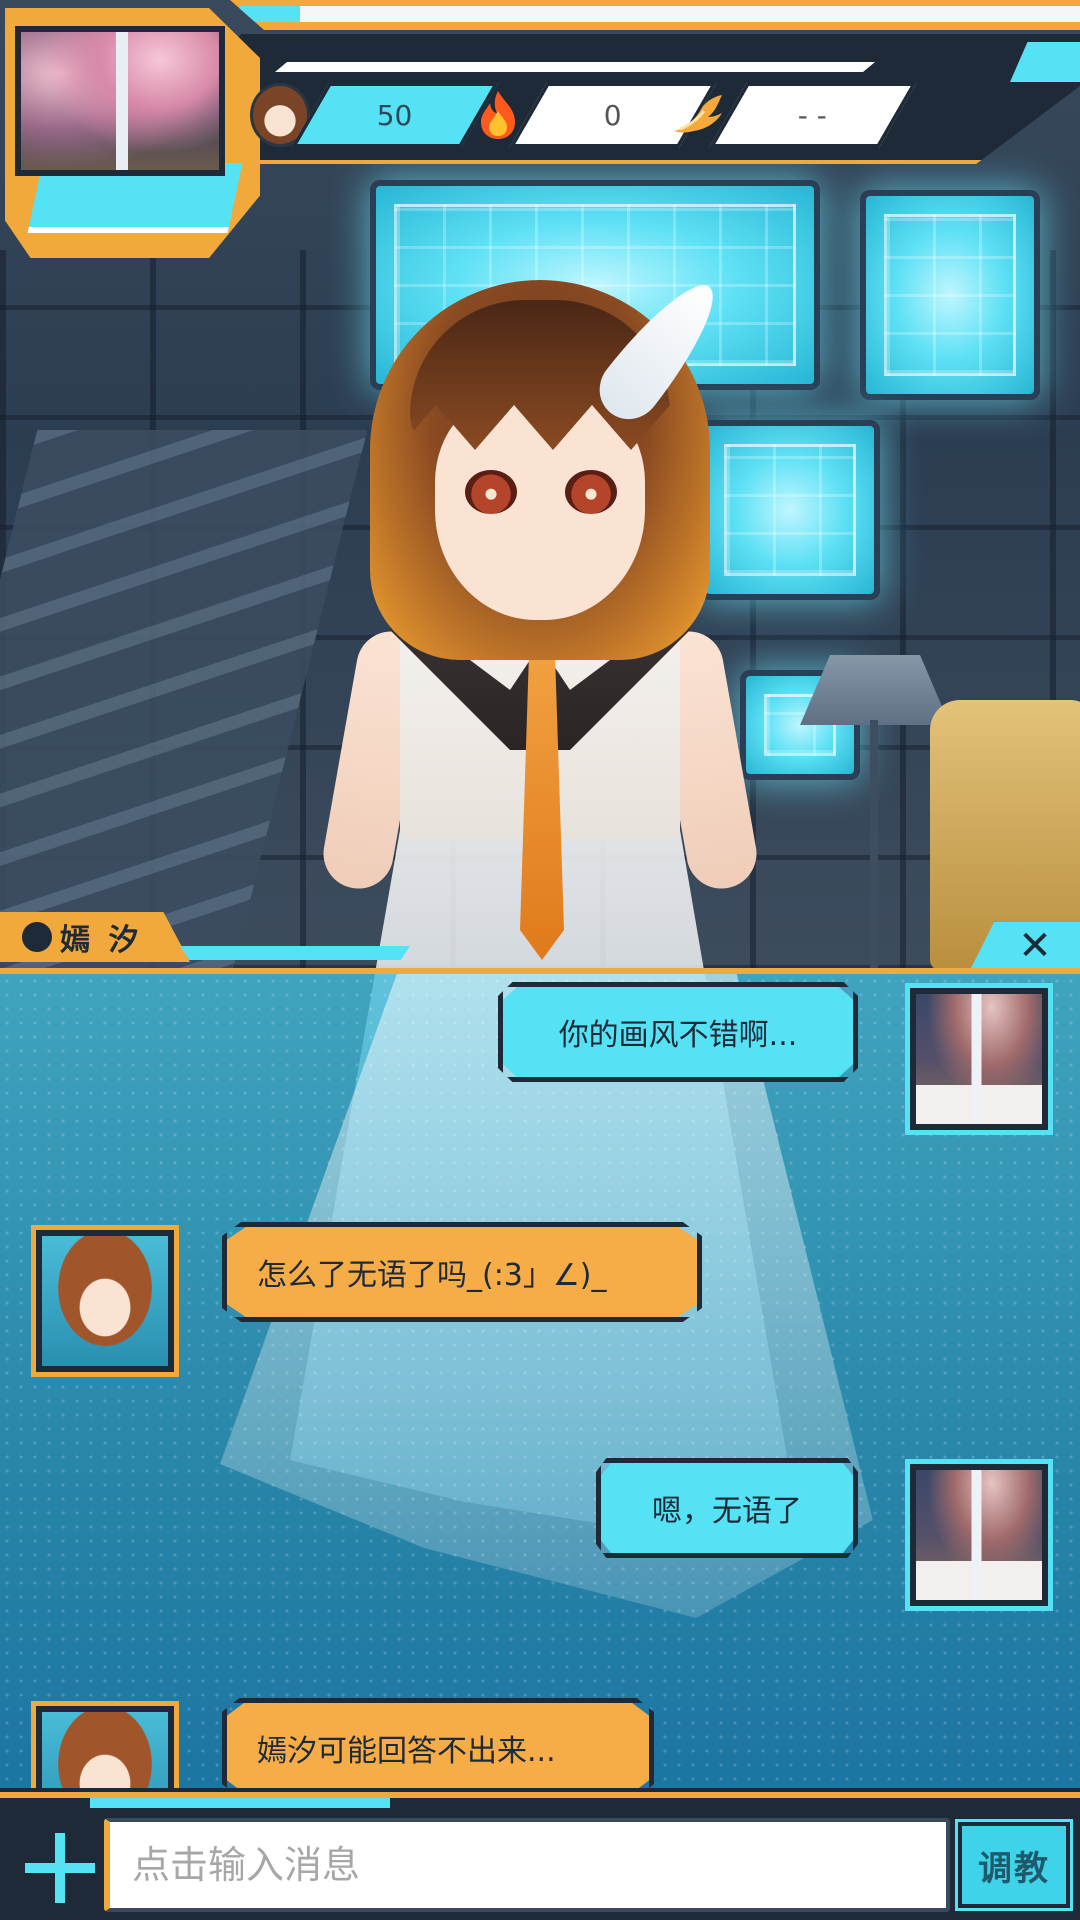 This screenshot has height=1920, width=1080. I want to click on input-bar: 调教, so click(540, 1856).